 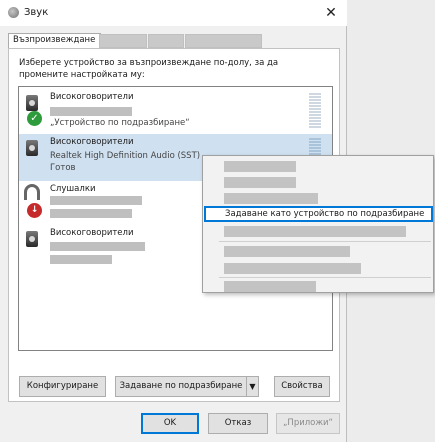 What do you see at coordinates (34, 118) in the screenshot?
I see `checkmark-icon: ✓` at bounding box center [34, 118].